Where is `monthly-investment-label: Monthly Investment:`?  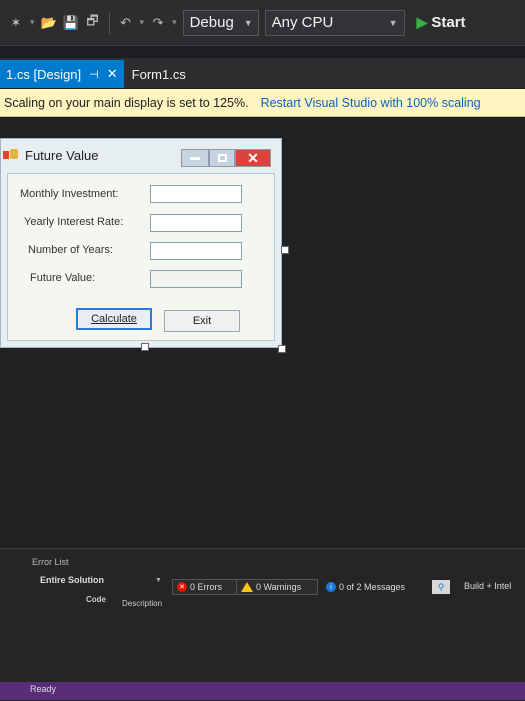
monthly-investment-label: Monthly Investment: is located at coordinates (69, 194).